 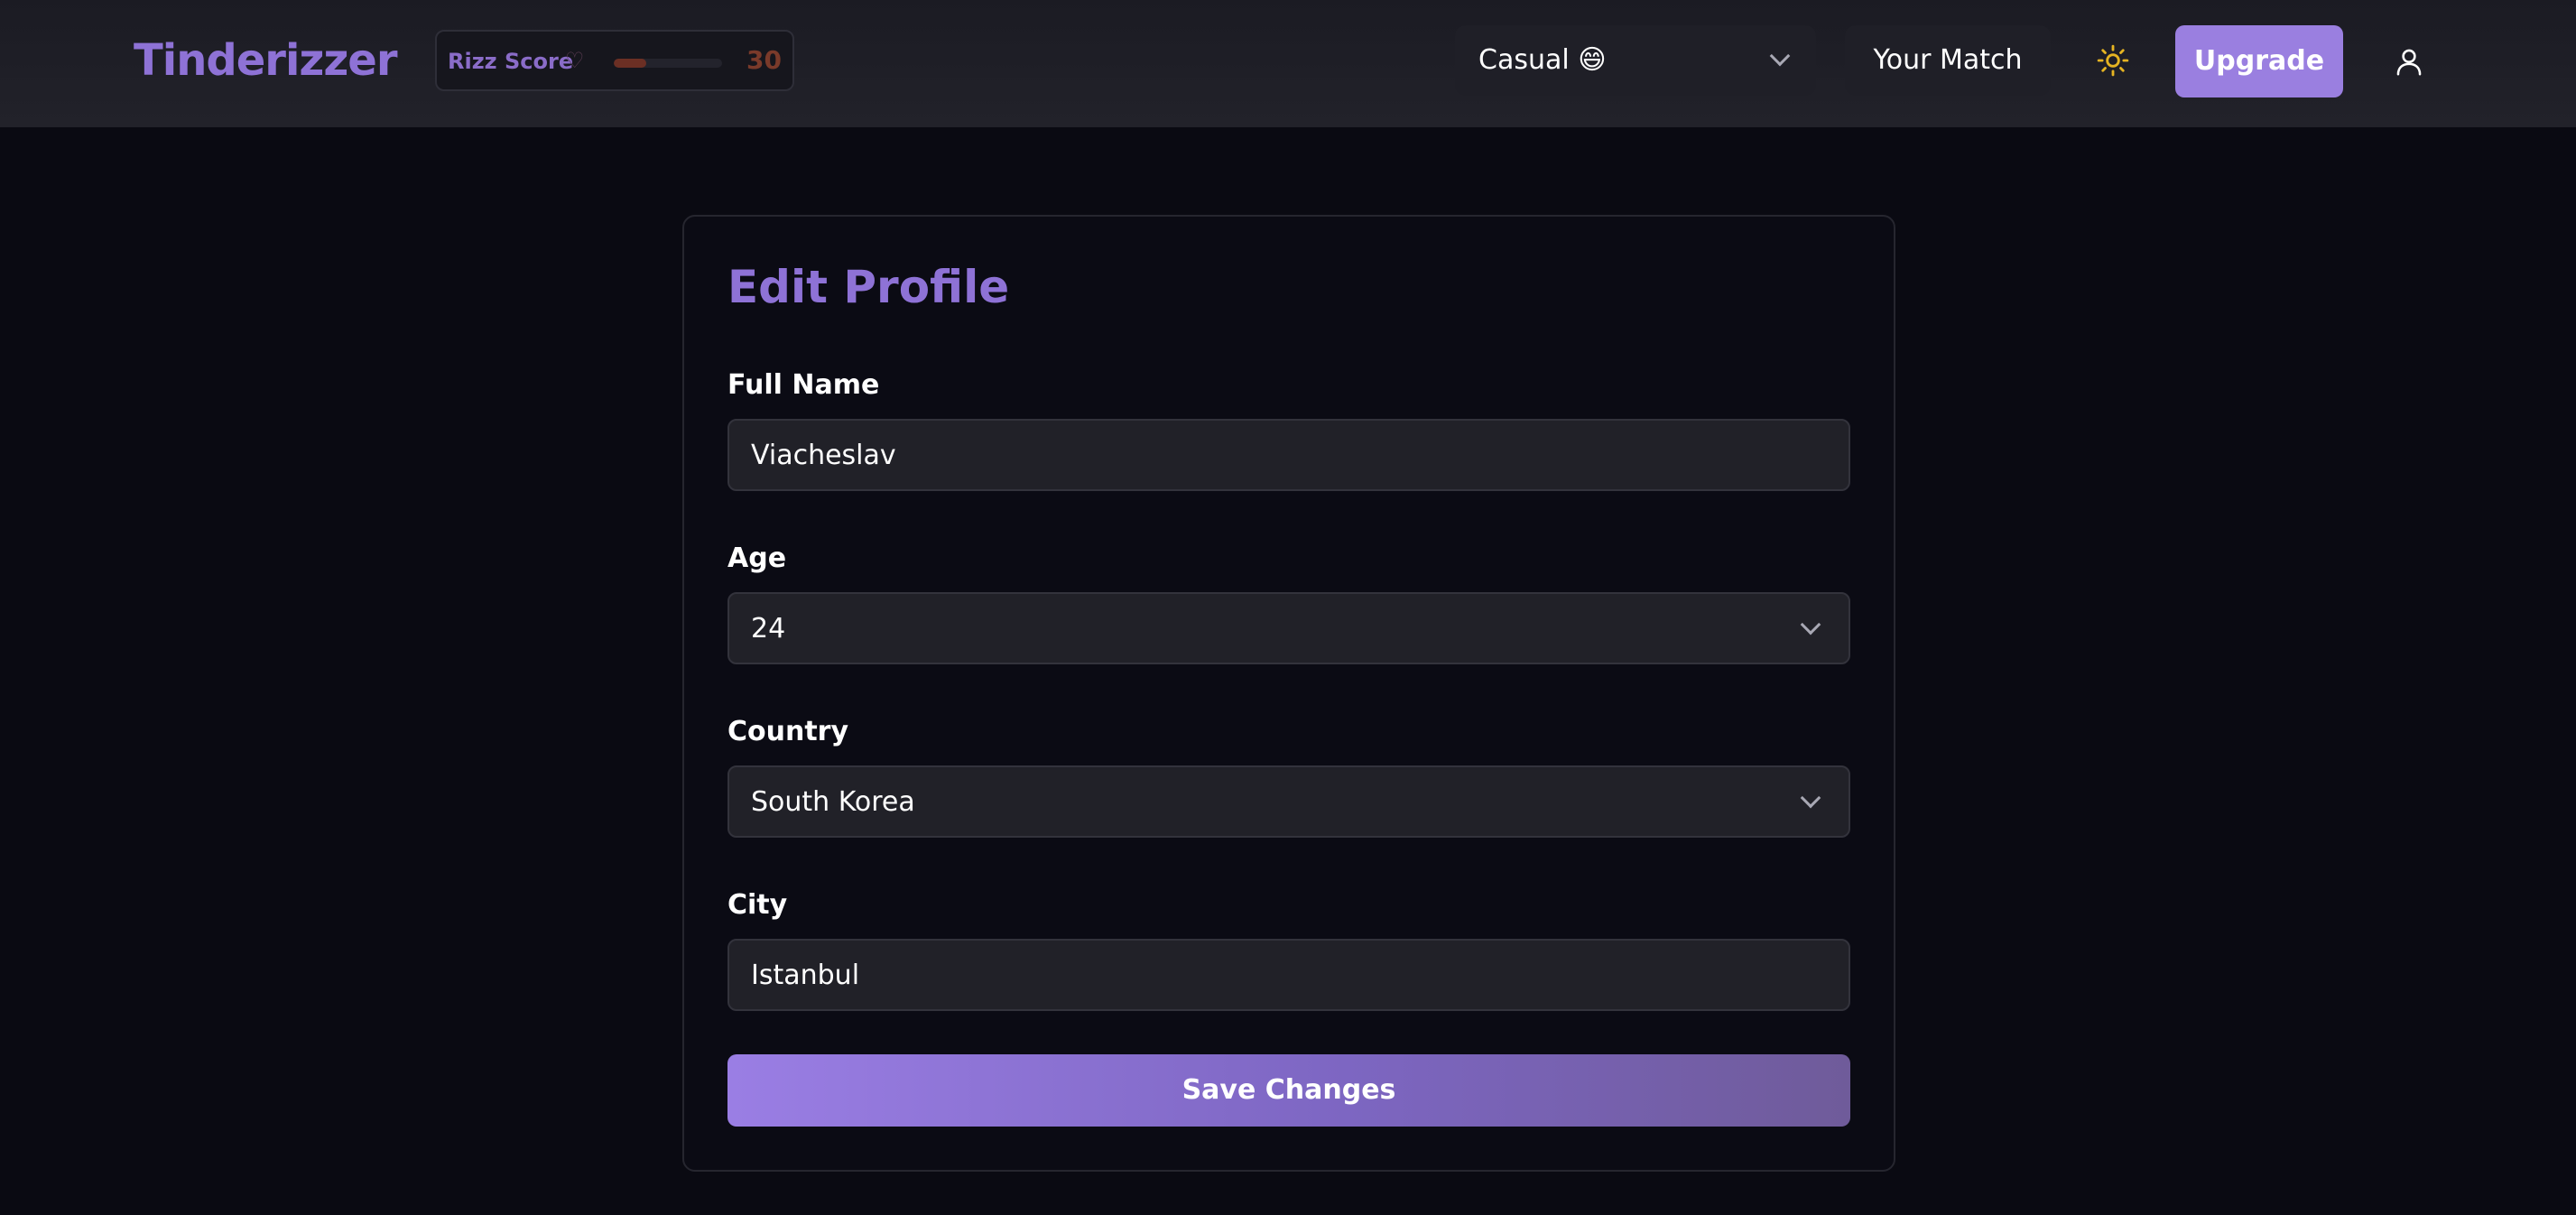 I want to click on user-icon, so click(x=2409, y=62).